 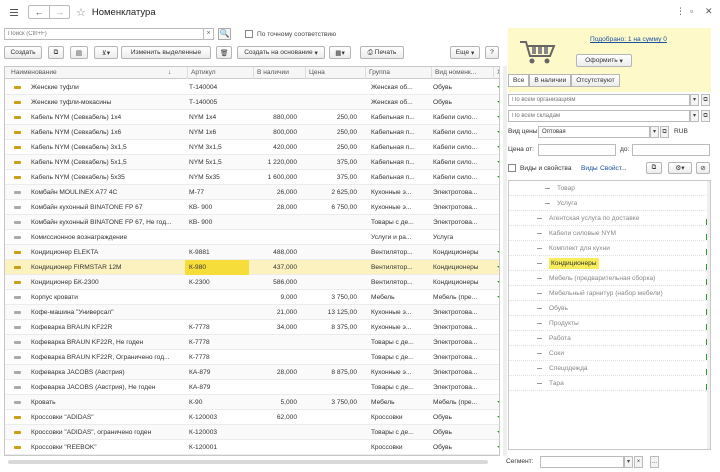 I want to click on report-button: ▦ ▾, so click(x=340, y=52).